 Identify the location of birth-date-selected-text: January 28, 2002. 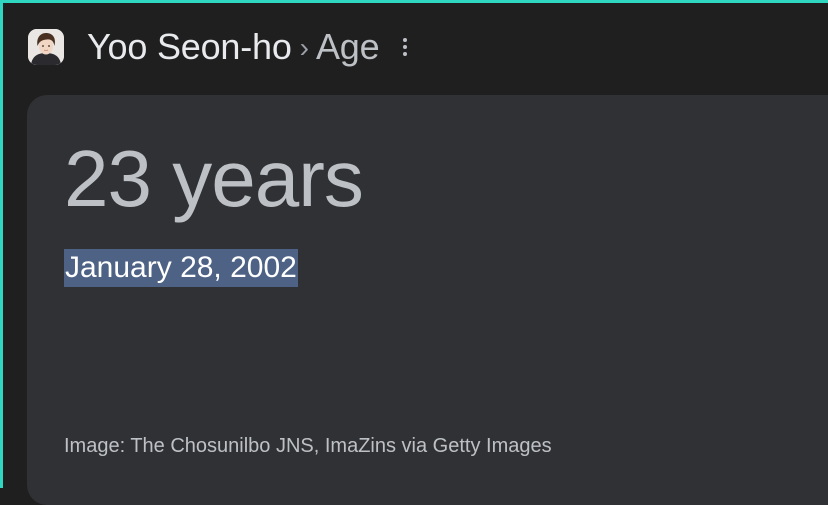
(181, 268).